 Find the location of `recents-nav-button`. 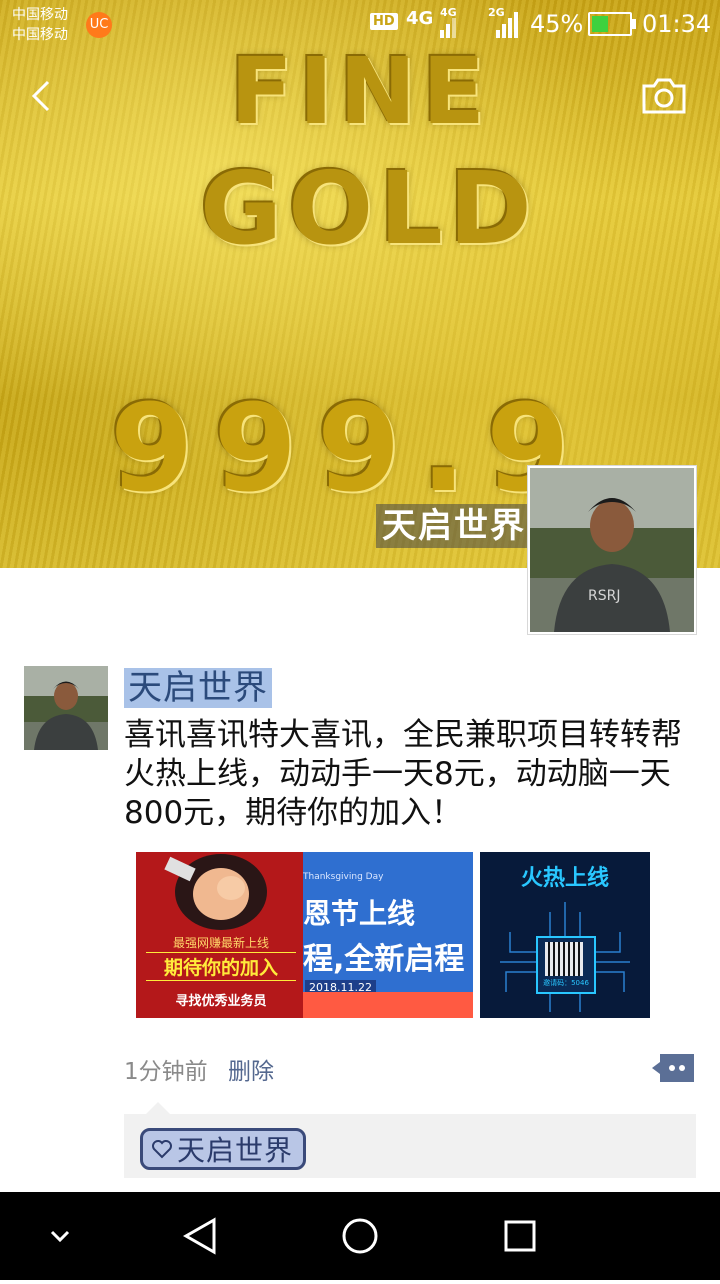

recents-nav-button is located at coordinates (520, 1236).